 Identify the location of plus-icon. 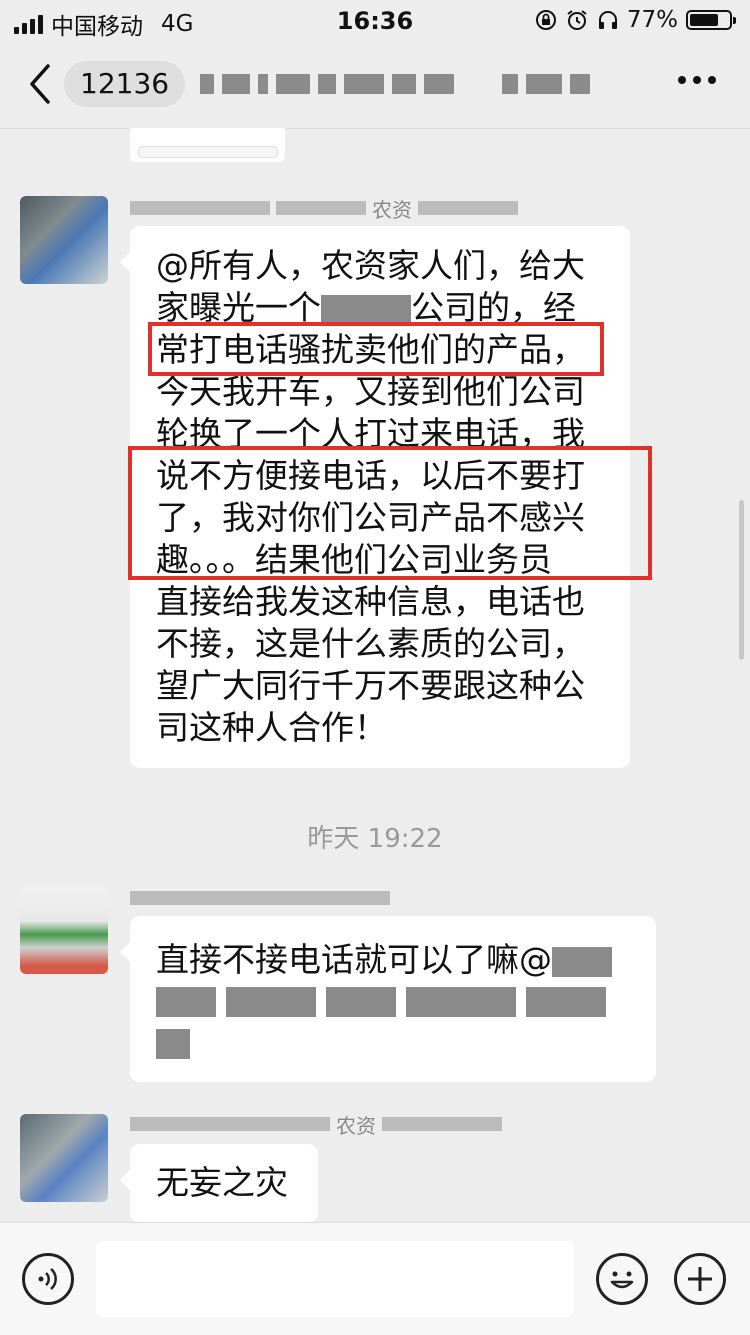
(700, 1279).